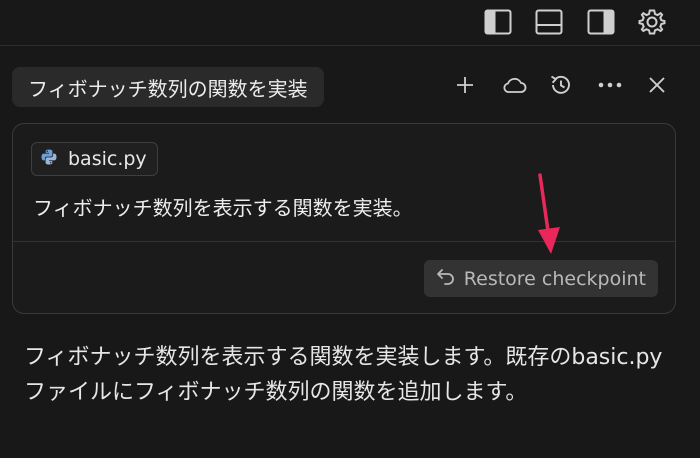 This screenshot has height=458, width=700. What do you see at coordinates (465, 85) in the screenshot?
I see `plus-icon` at bounding box center [465, 85].